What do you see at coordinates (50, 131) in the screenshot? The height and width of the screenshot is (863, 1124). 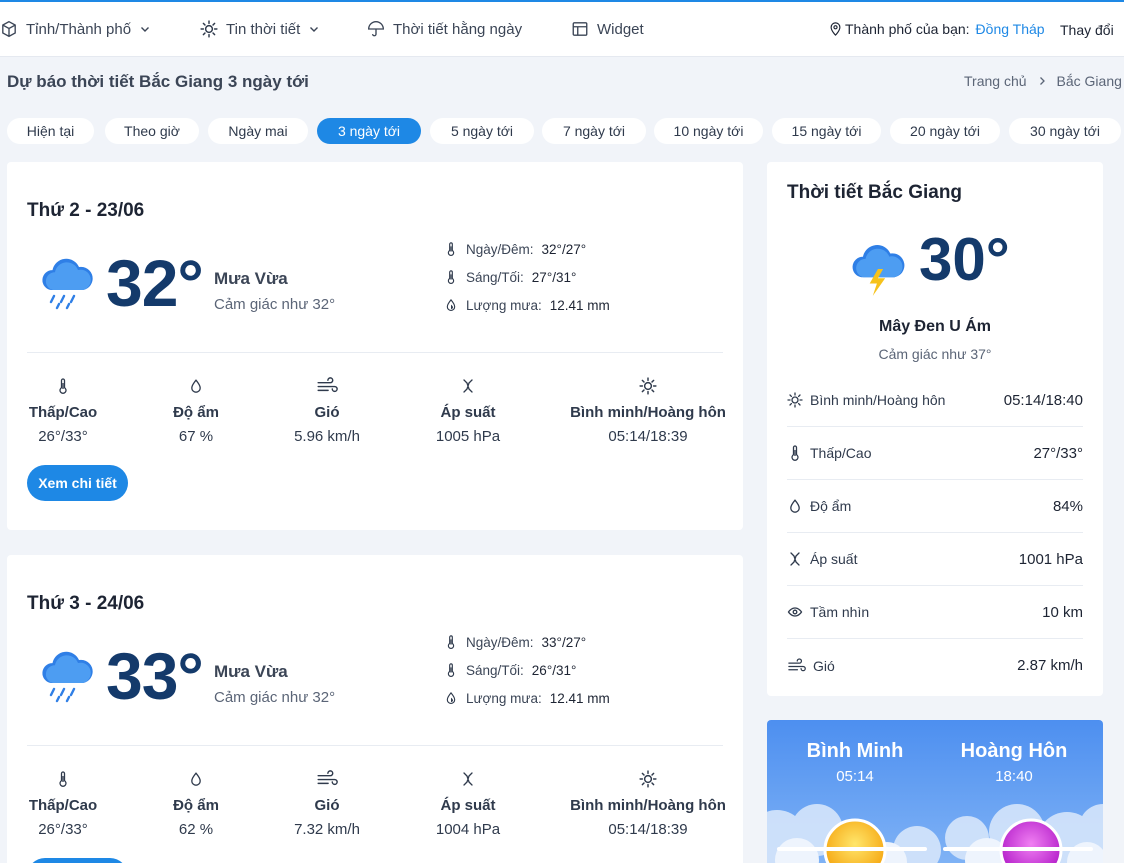 I see `tab-current: Hiện tại` at bounding box center [50, 131].